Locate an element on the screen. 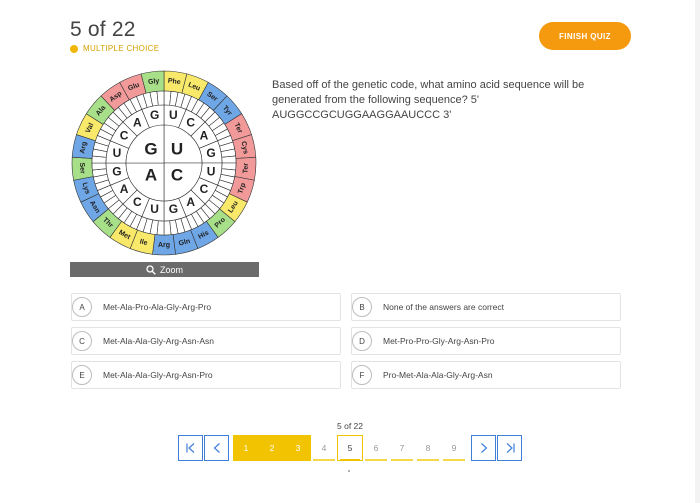  chevron-left-icon is located at coordinates (216, 448).